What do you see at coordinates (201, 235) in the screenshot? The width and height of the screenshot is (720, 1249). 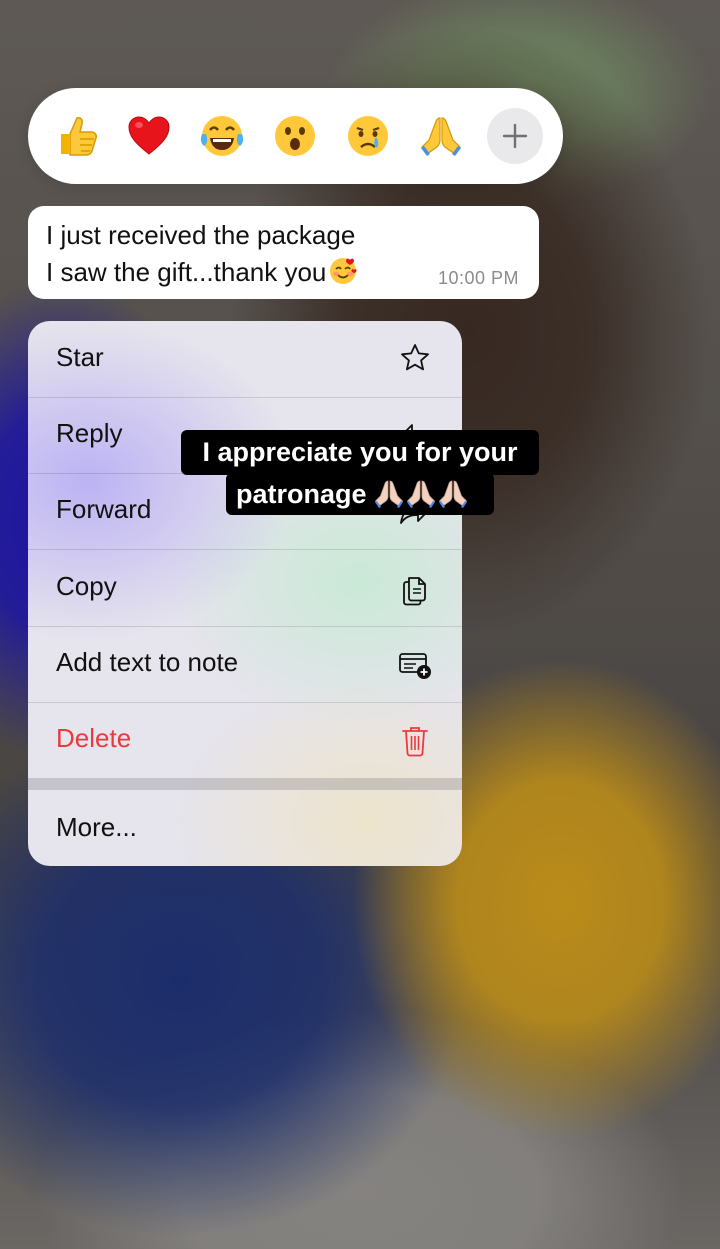 I see `message-line-1: I just received the package` at bounding box center [201, 235].